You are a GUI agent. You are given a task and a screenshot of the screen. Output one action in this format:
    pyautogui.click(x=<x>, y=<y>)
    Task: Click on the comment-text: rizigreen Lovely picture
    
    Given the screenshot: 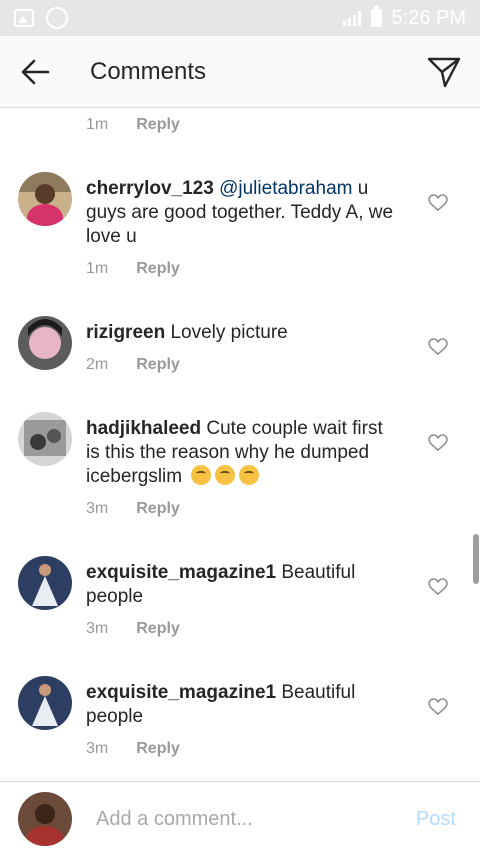 What is the action you would take?
    pyautogui.click(x=241, y=333)
    